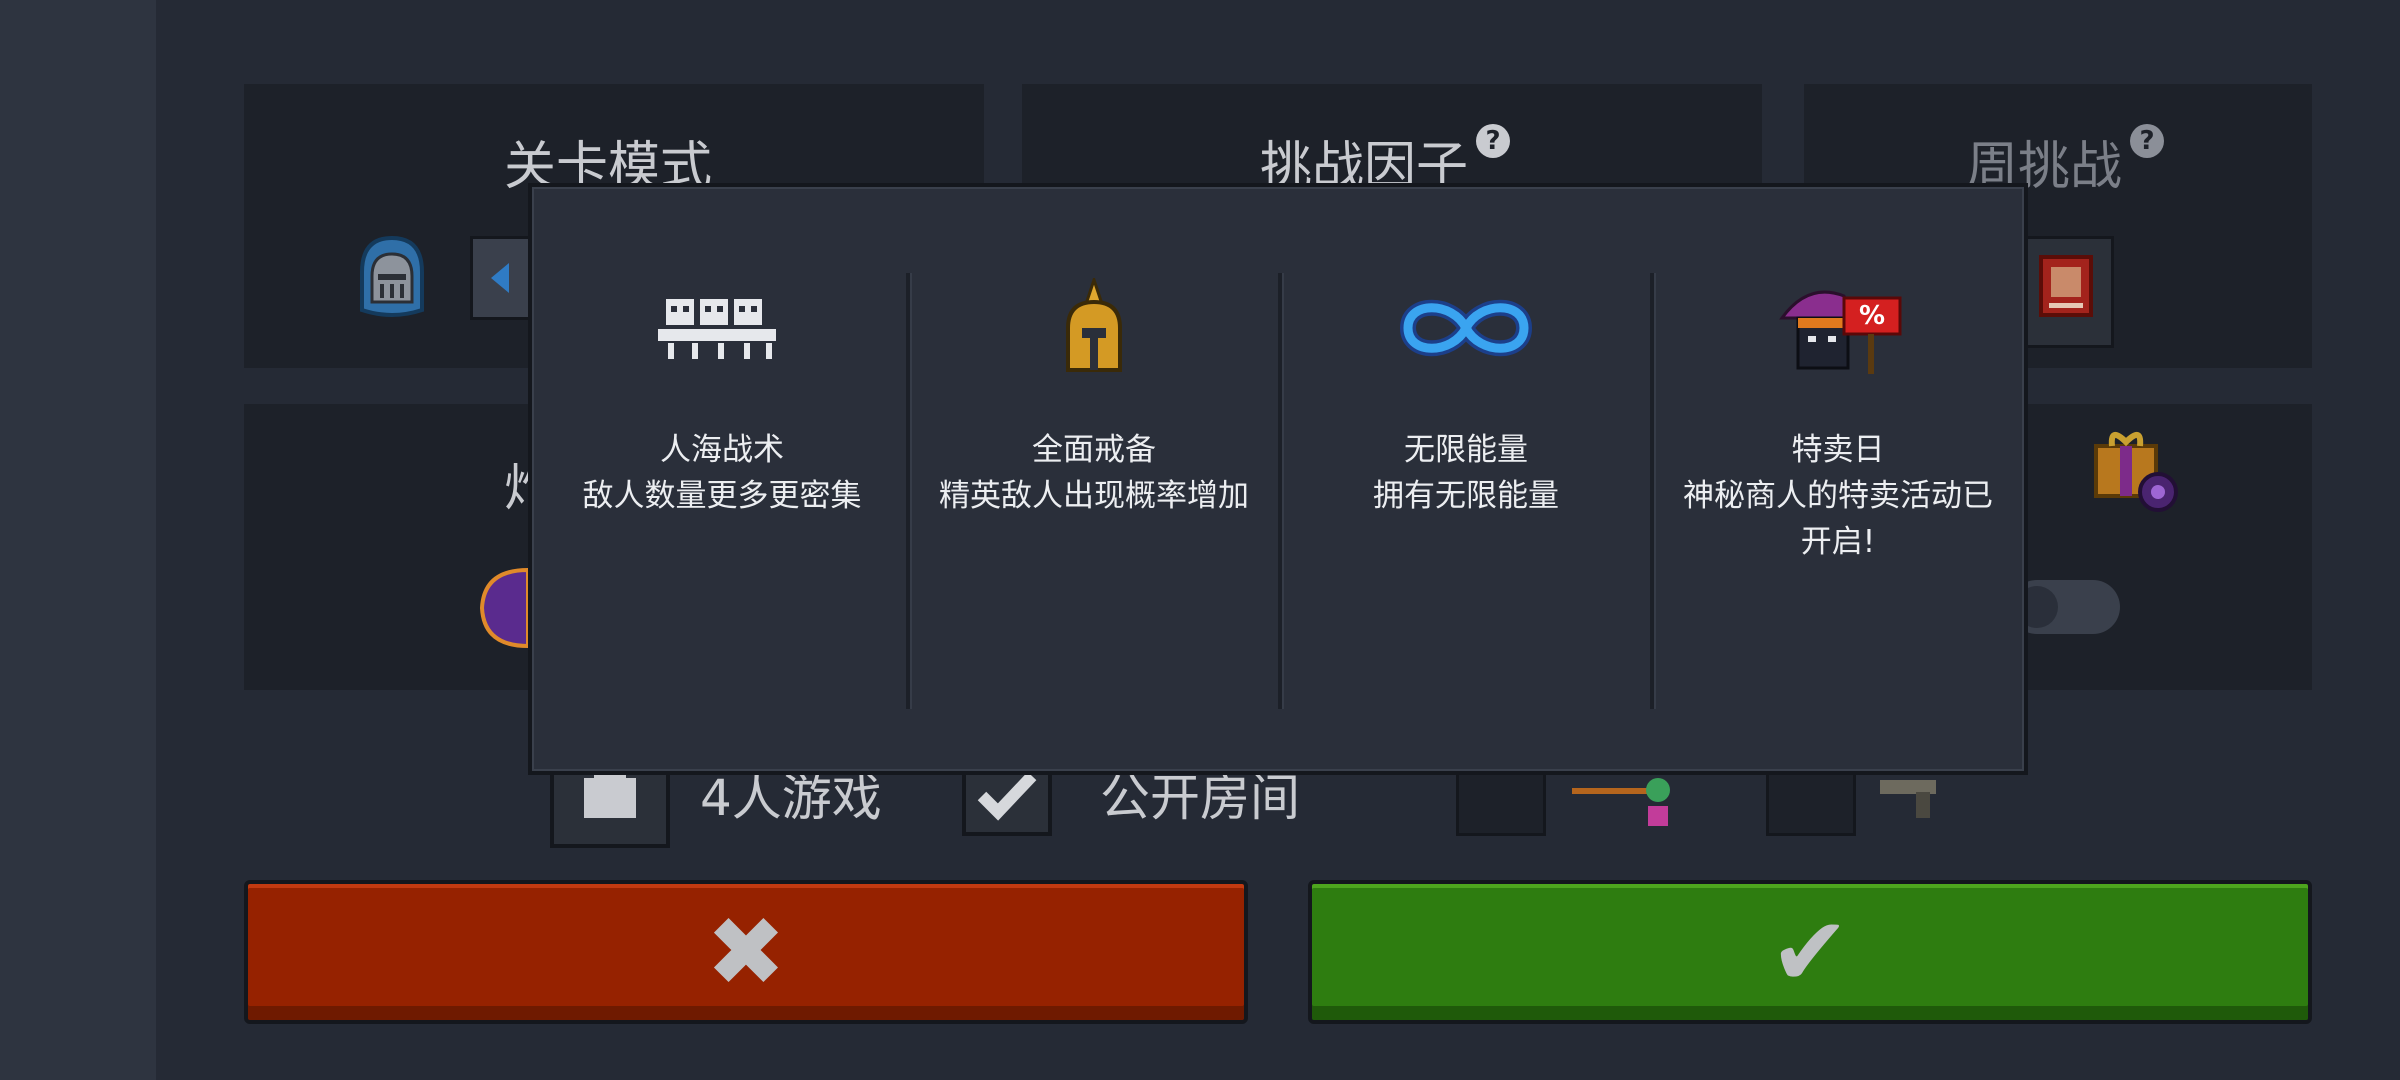 This screenshot has width=2400, height=1080. What do you see at coordinates (502, 278) in the screenshot?
I see `level-prev-arrow` at bounding box center [502, 278].